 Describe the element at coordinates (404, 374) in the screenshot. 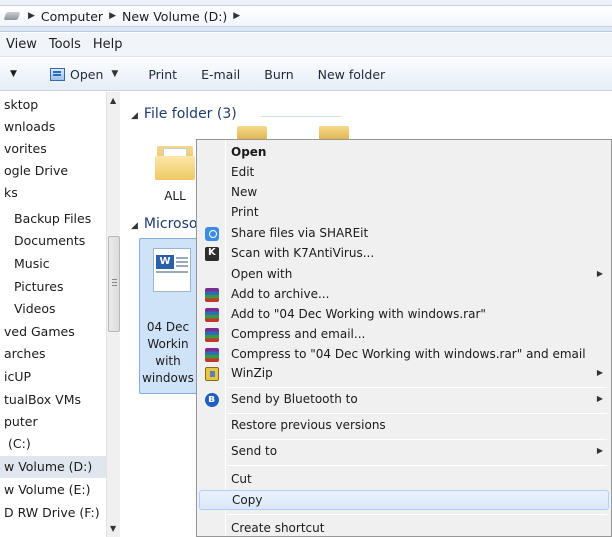

I see `menu-item-winzip: WinZip ▶` at that location.